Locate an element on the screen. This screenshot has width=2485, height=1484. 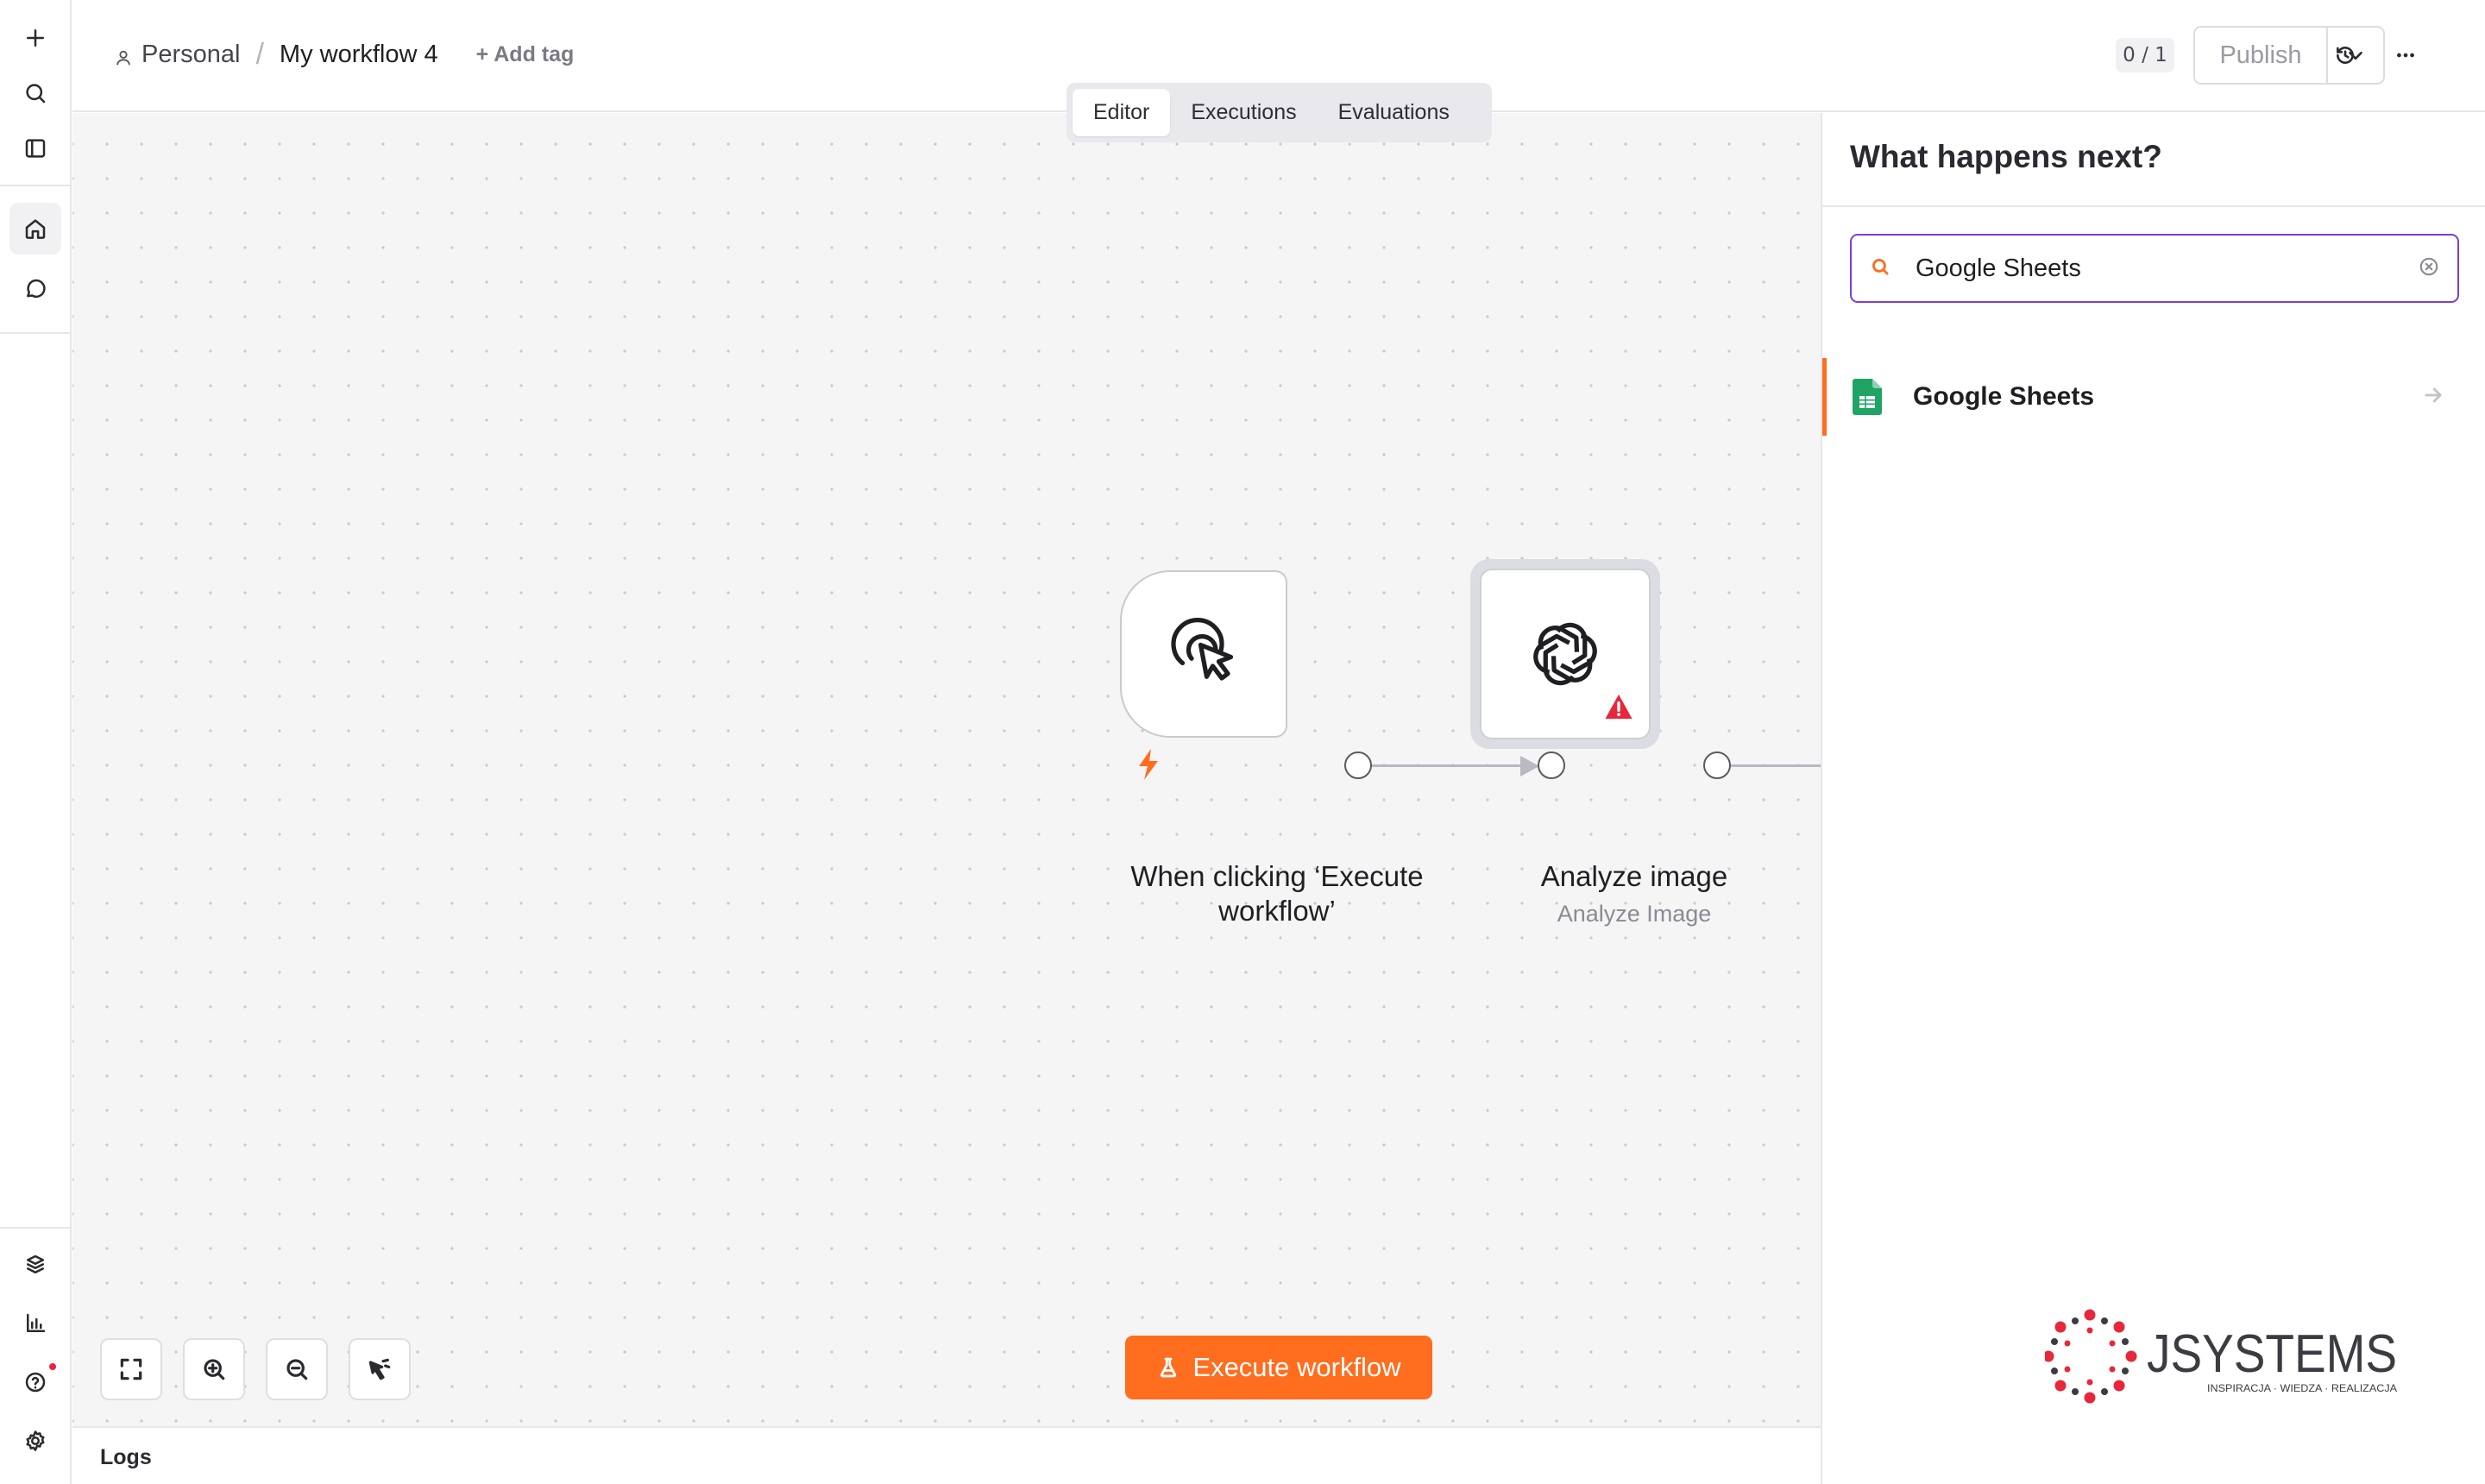
trigger-bolt-icon is located at coordinates (1149, 764).